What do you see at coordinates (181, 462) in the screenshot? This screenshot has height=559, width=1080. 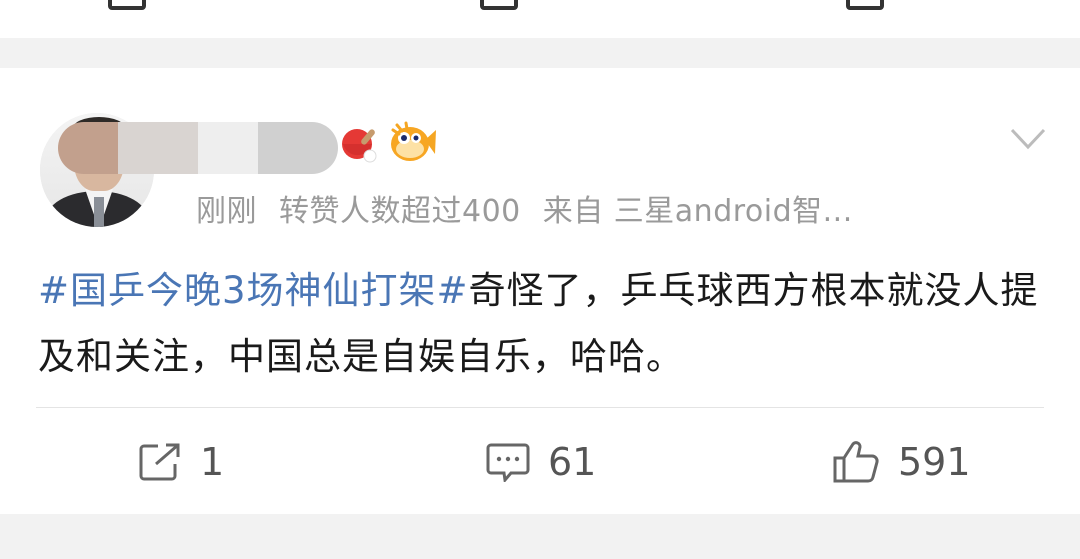 I see `repost-button: 1` at bounding box center [181, 462].